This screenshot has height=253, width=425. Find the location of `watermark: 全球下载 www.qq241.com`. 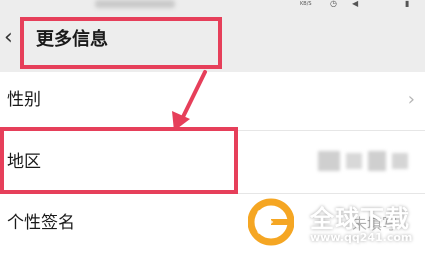

watermark: 全球下载 www.qq241.com is located at coordinates (336, 223).